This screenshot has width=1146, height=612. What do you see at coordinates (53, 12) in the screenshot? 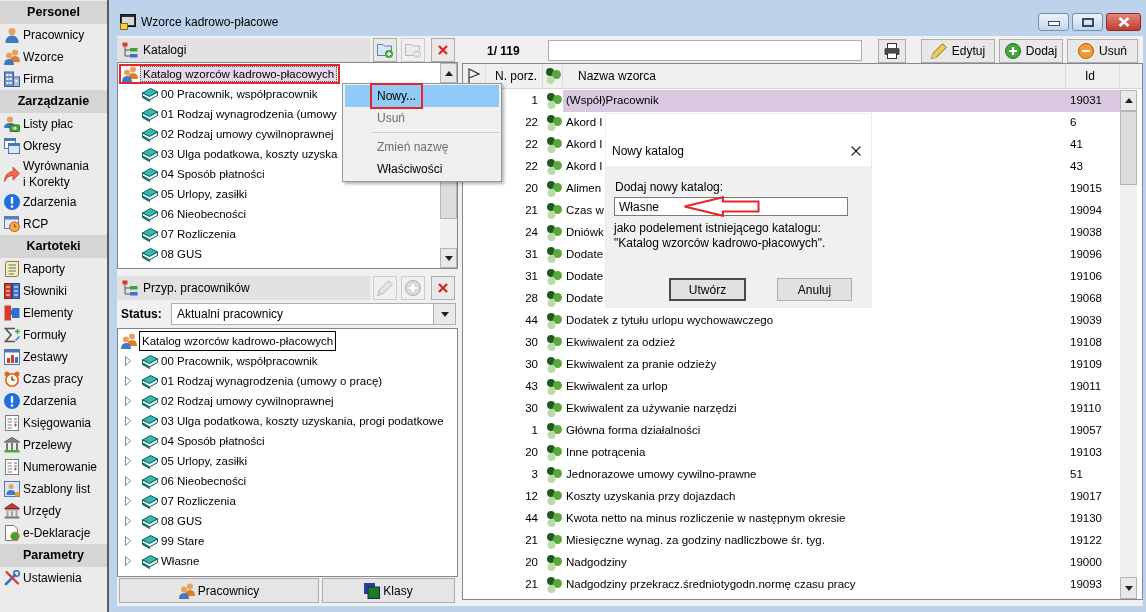
I see `section-header: Personel` at bounding box center [53, 12].